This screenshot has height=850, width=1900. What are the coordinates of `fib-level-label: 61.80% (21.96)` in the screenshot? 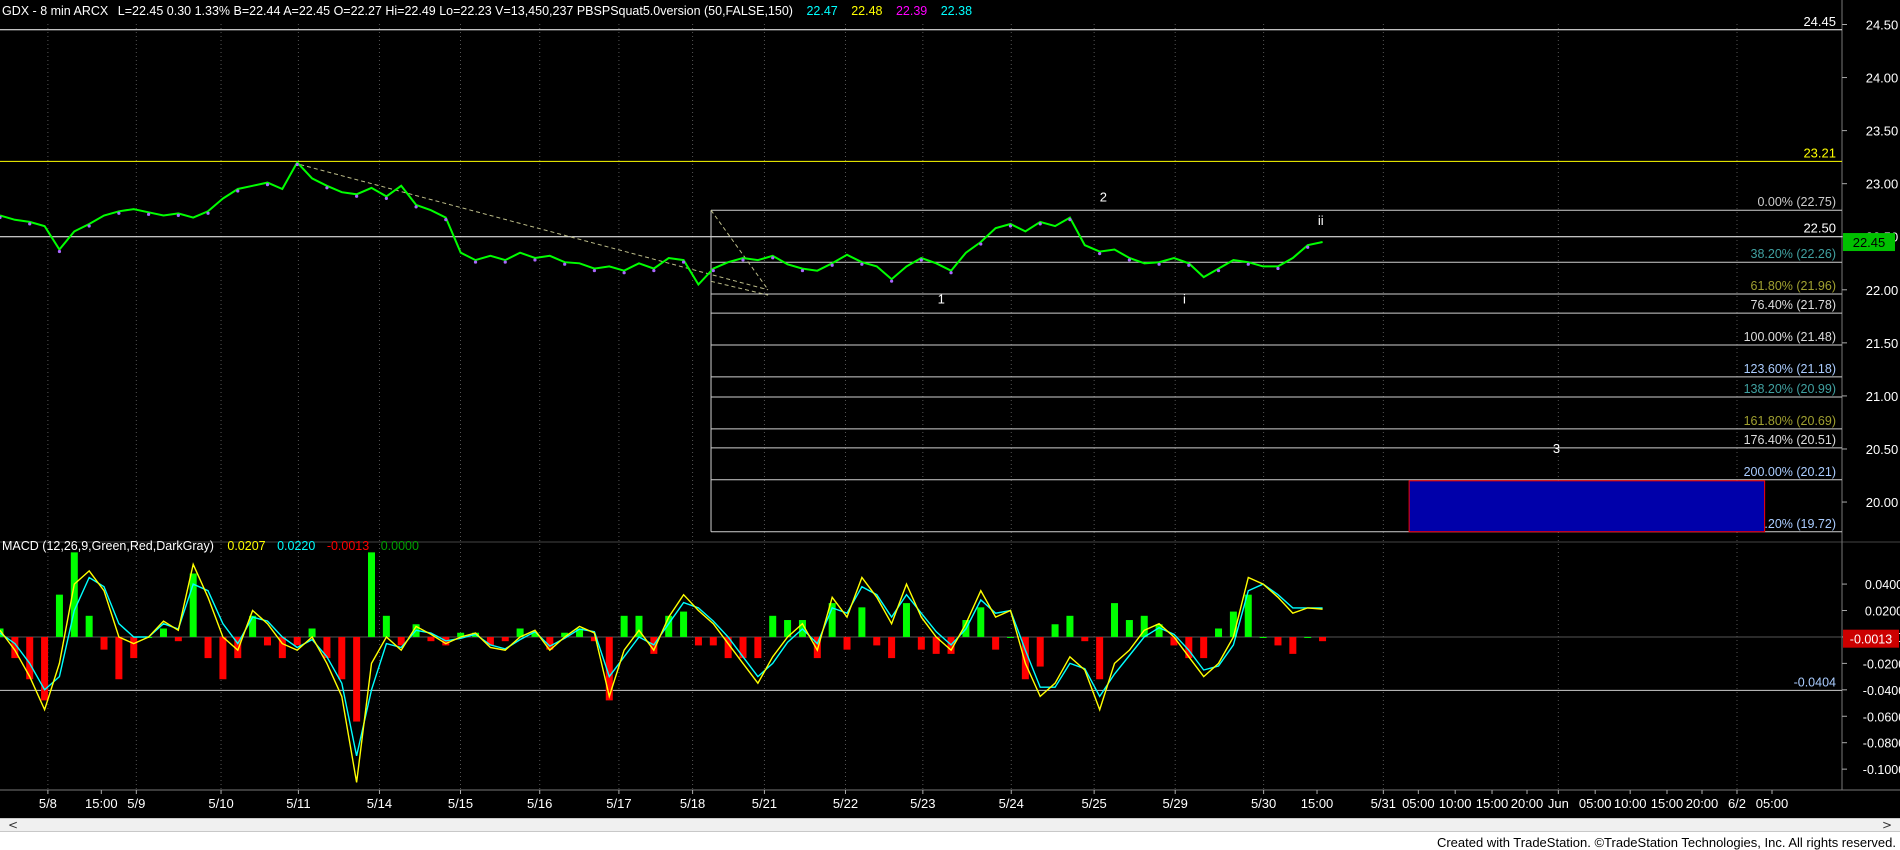 It's located at (1793, 286).